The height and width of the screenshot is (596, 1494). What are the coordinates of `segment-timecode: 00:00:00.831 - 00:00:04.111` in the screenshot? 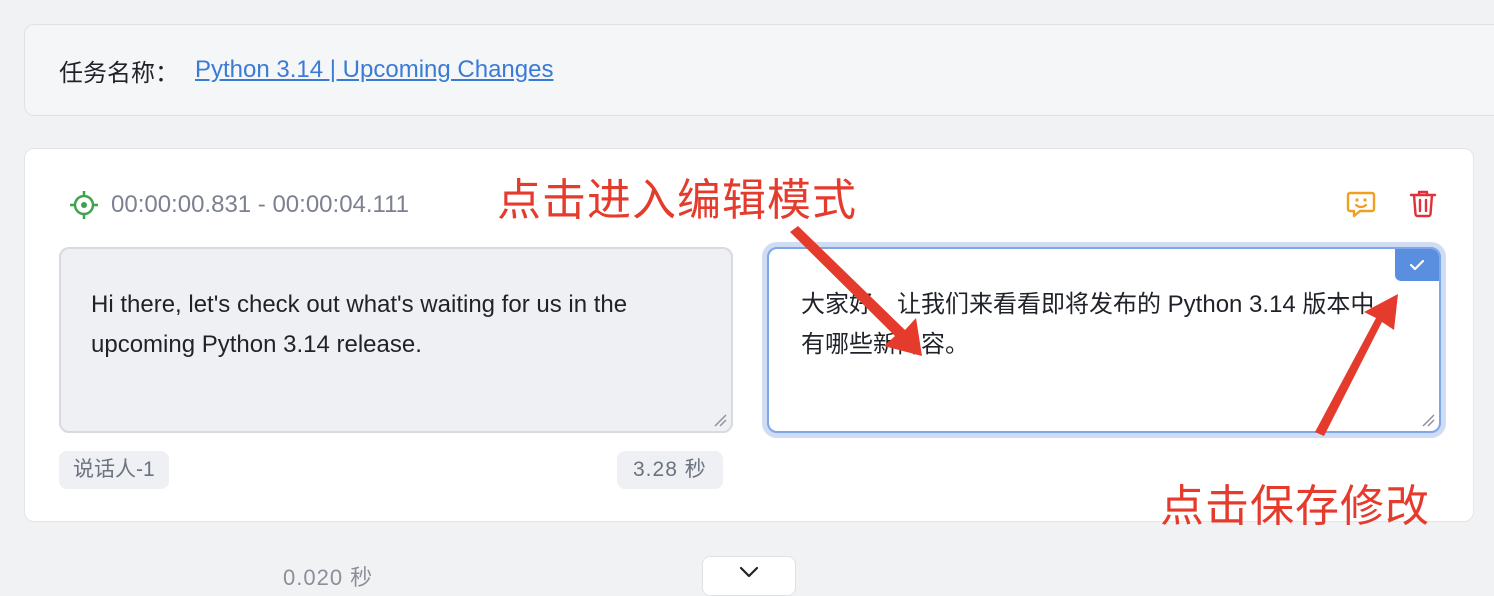 It's located at (239, 205).